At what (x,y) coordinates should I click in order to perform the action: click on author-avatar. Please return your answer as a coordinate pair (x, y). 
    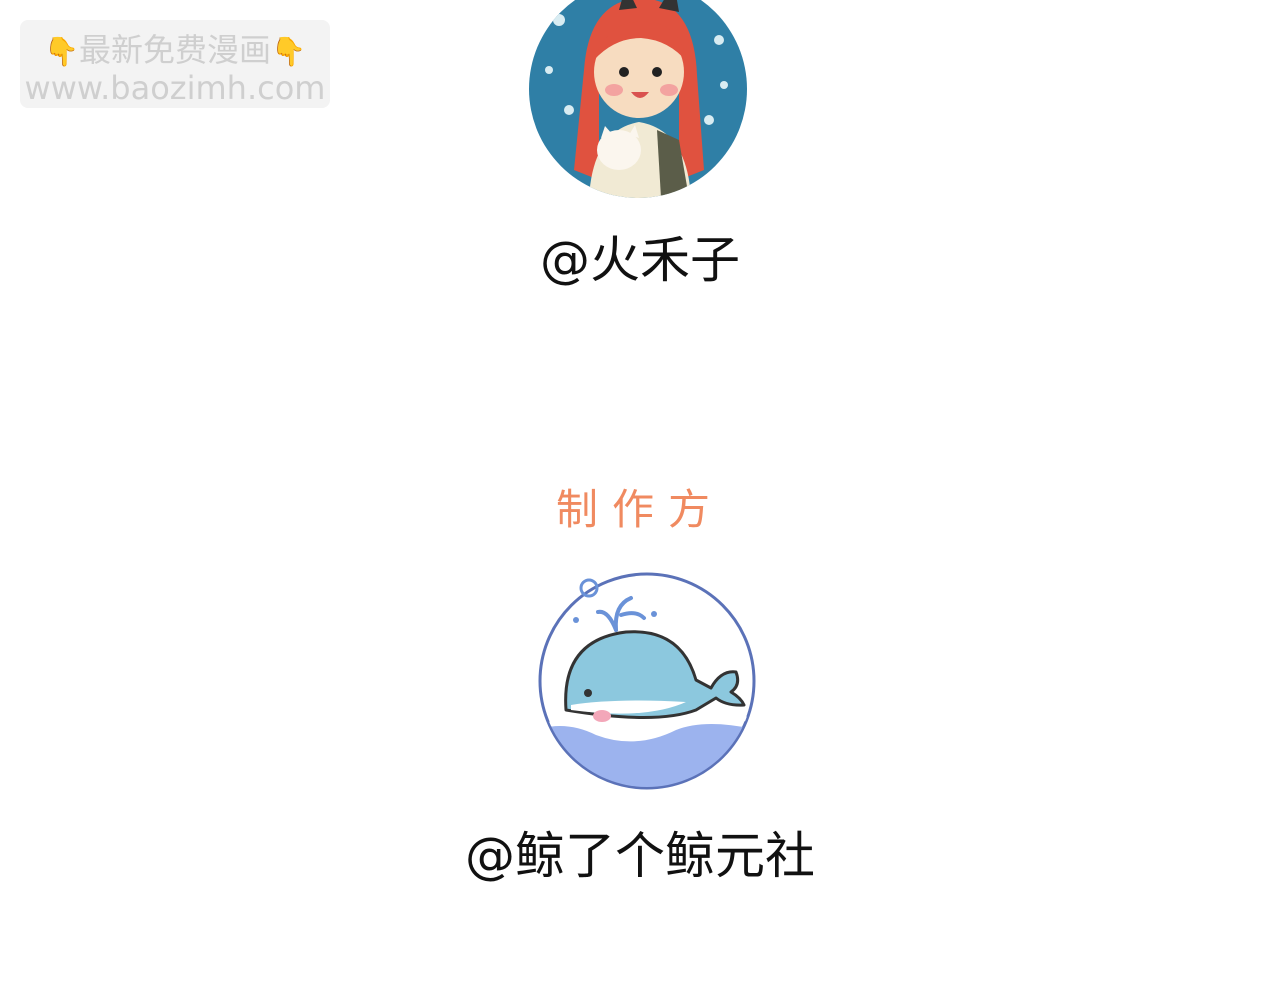
    Looking at the image, I should click on (638, 99).